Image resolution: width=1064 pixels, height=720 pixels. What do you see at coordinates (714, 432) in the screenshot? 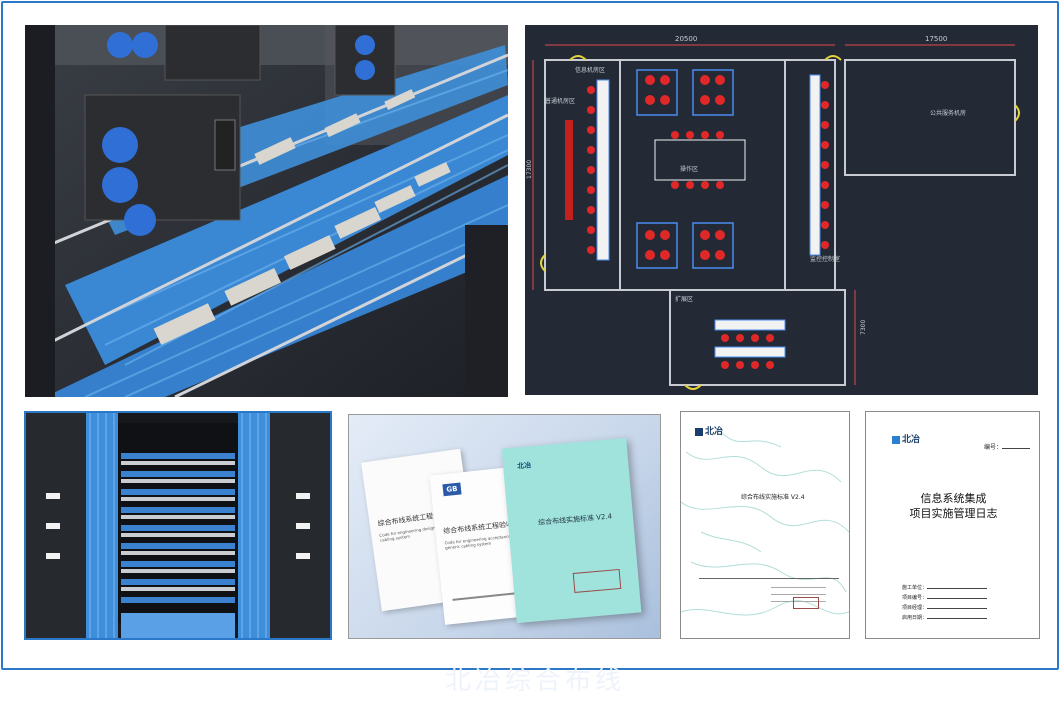
I see `cover-standard-logo-text: 北冶` at bounding box center [714, 432].